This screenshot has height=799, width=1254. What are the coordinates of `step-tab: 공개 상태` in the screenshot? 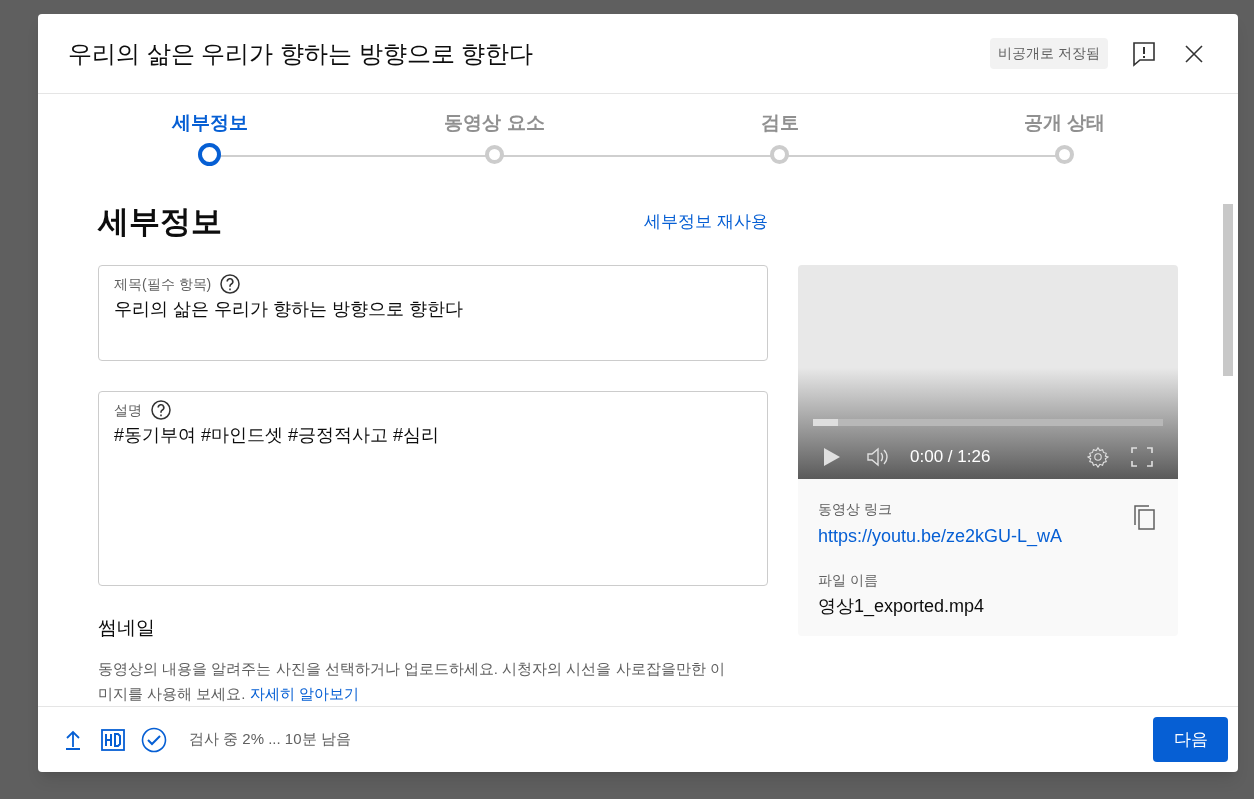 It's located at (1064, 123).